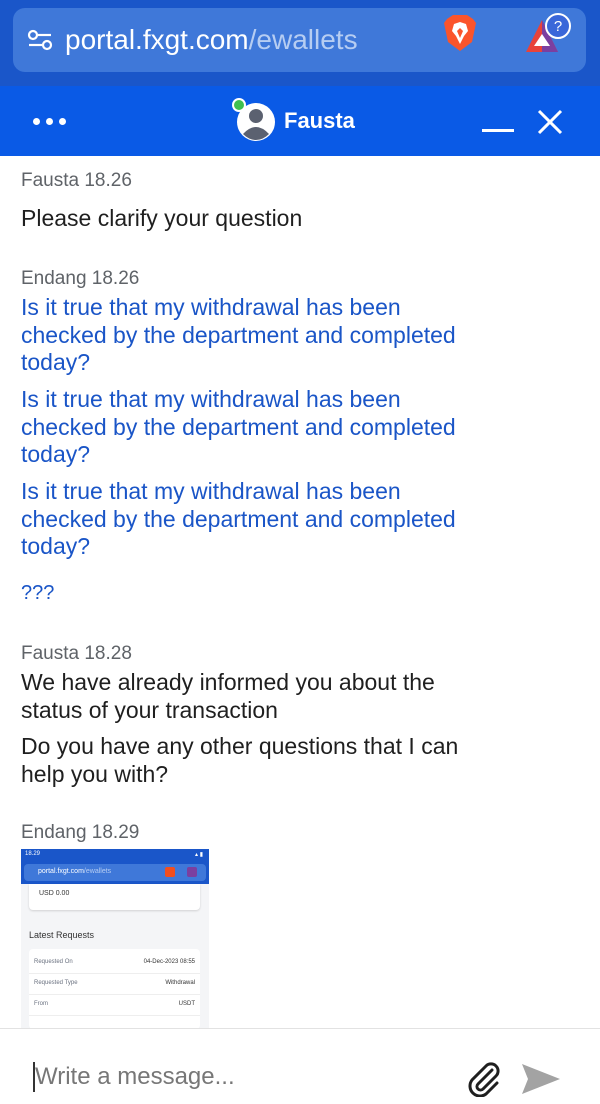 Image resolution: width=600 pixels, height=1104 pixels. What do you see at coordinates (53, 962) in the screenshot?
I see `table-key: Requested On` at bounding box center [53, 962].